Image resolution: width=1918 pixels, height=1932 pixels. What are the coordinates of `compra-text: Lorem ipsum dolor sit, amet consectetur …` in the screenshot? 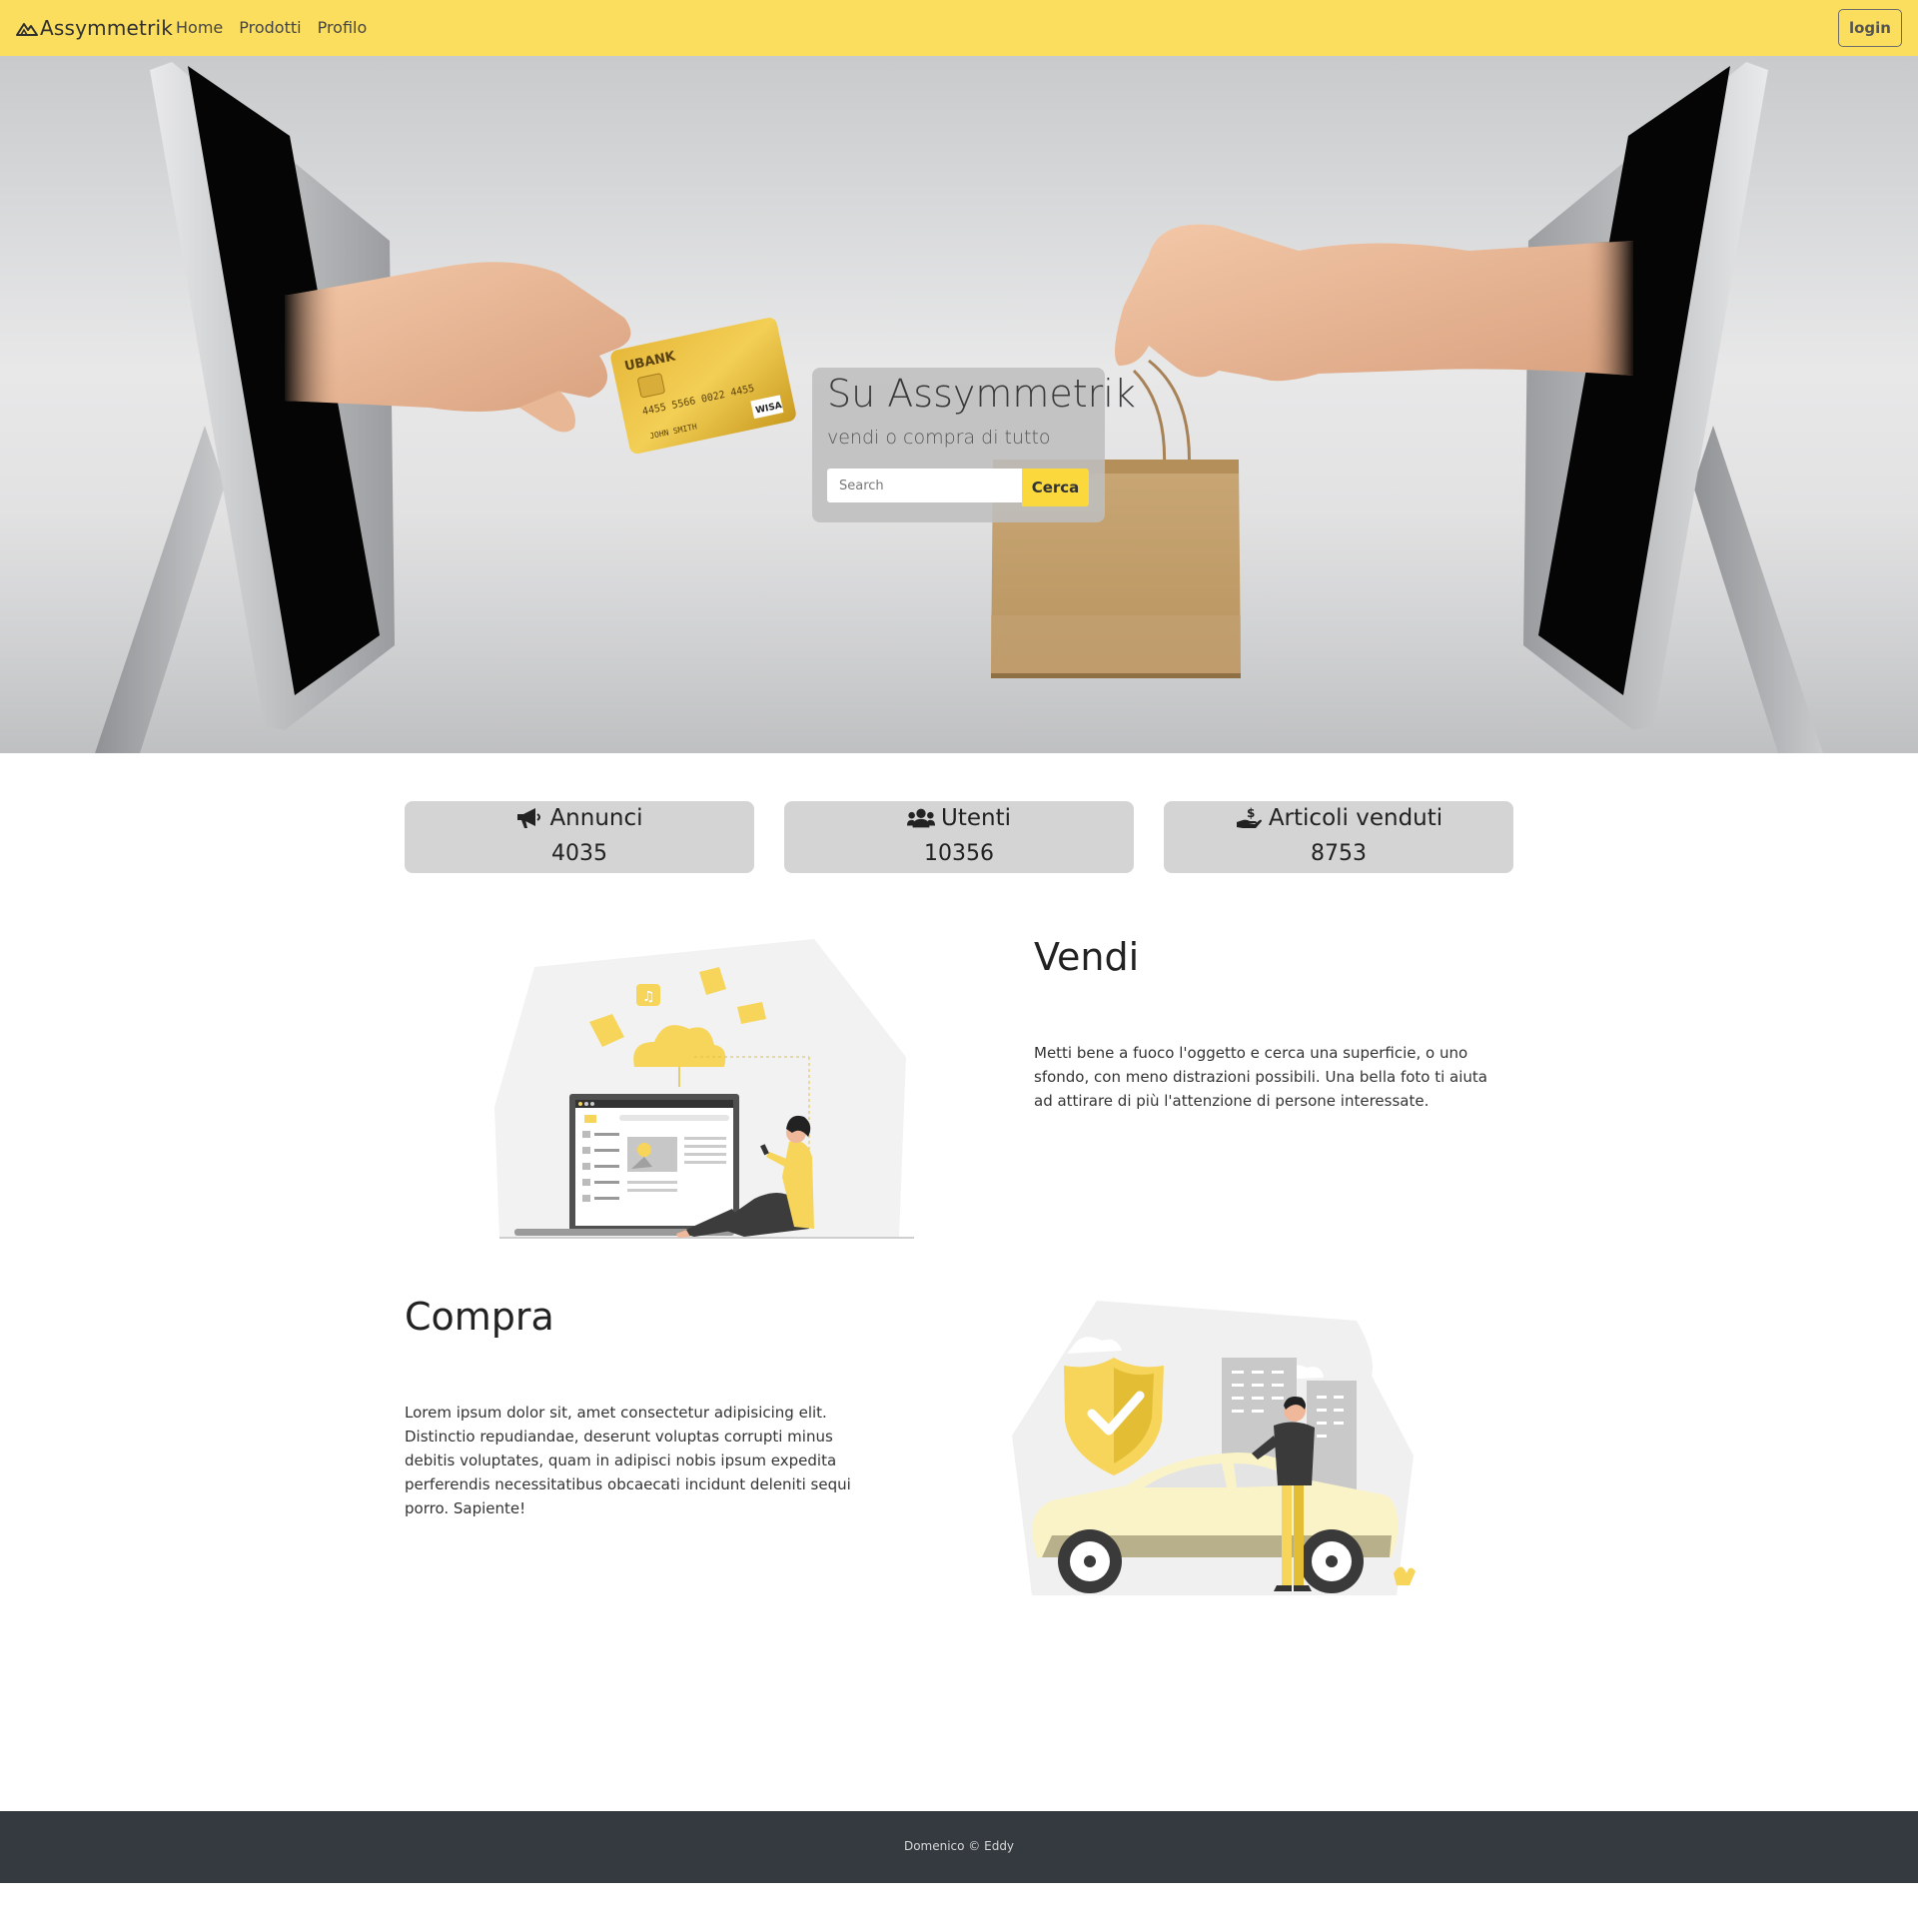 It's located at (628, 1460).